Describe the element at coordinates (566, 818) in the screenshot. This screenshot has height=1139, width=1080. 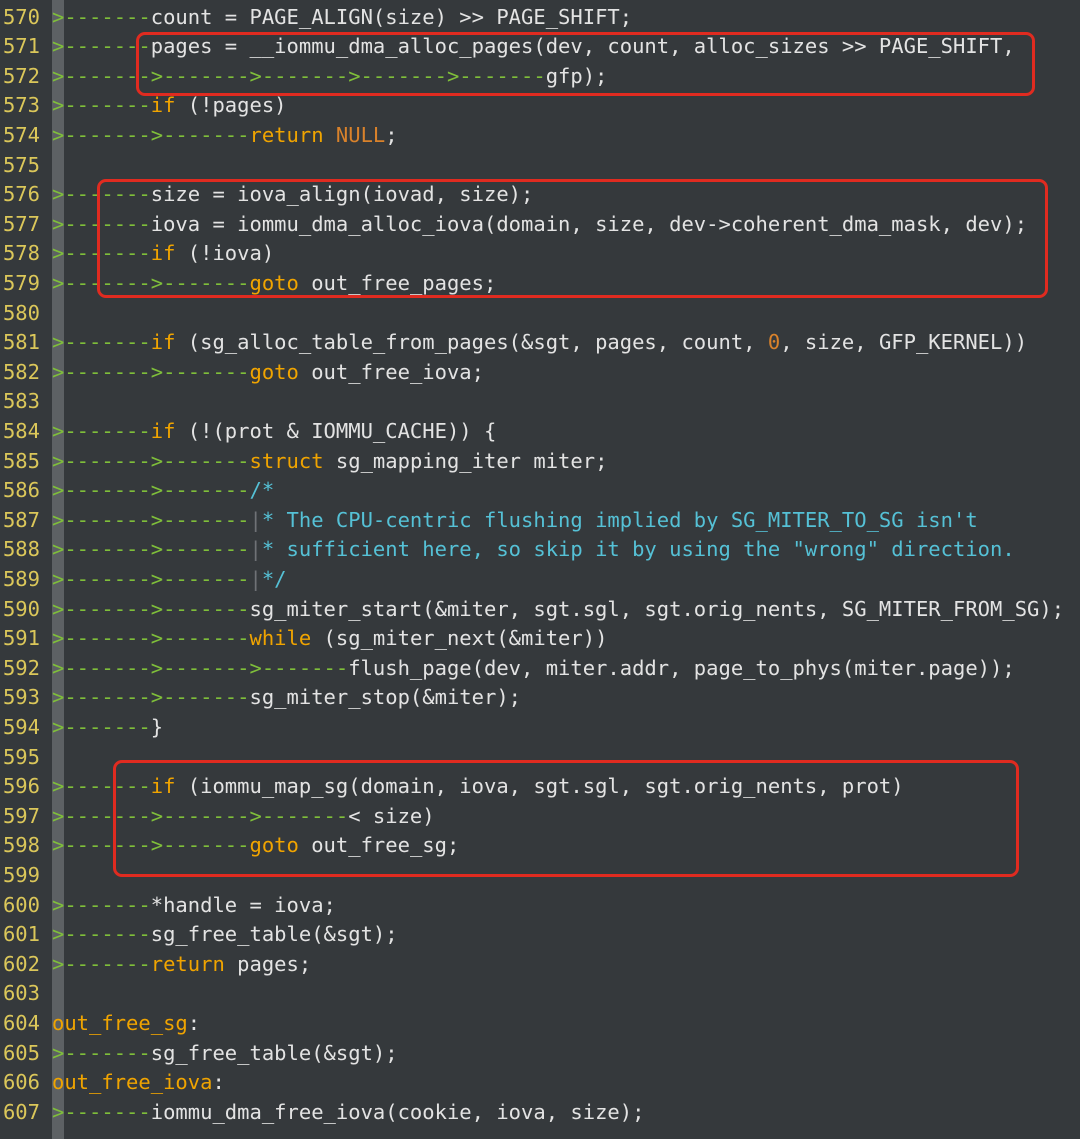
I see `highlight-box-map-sg` at that location.